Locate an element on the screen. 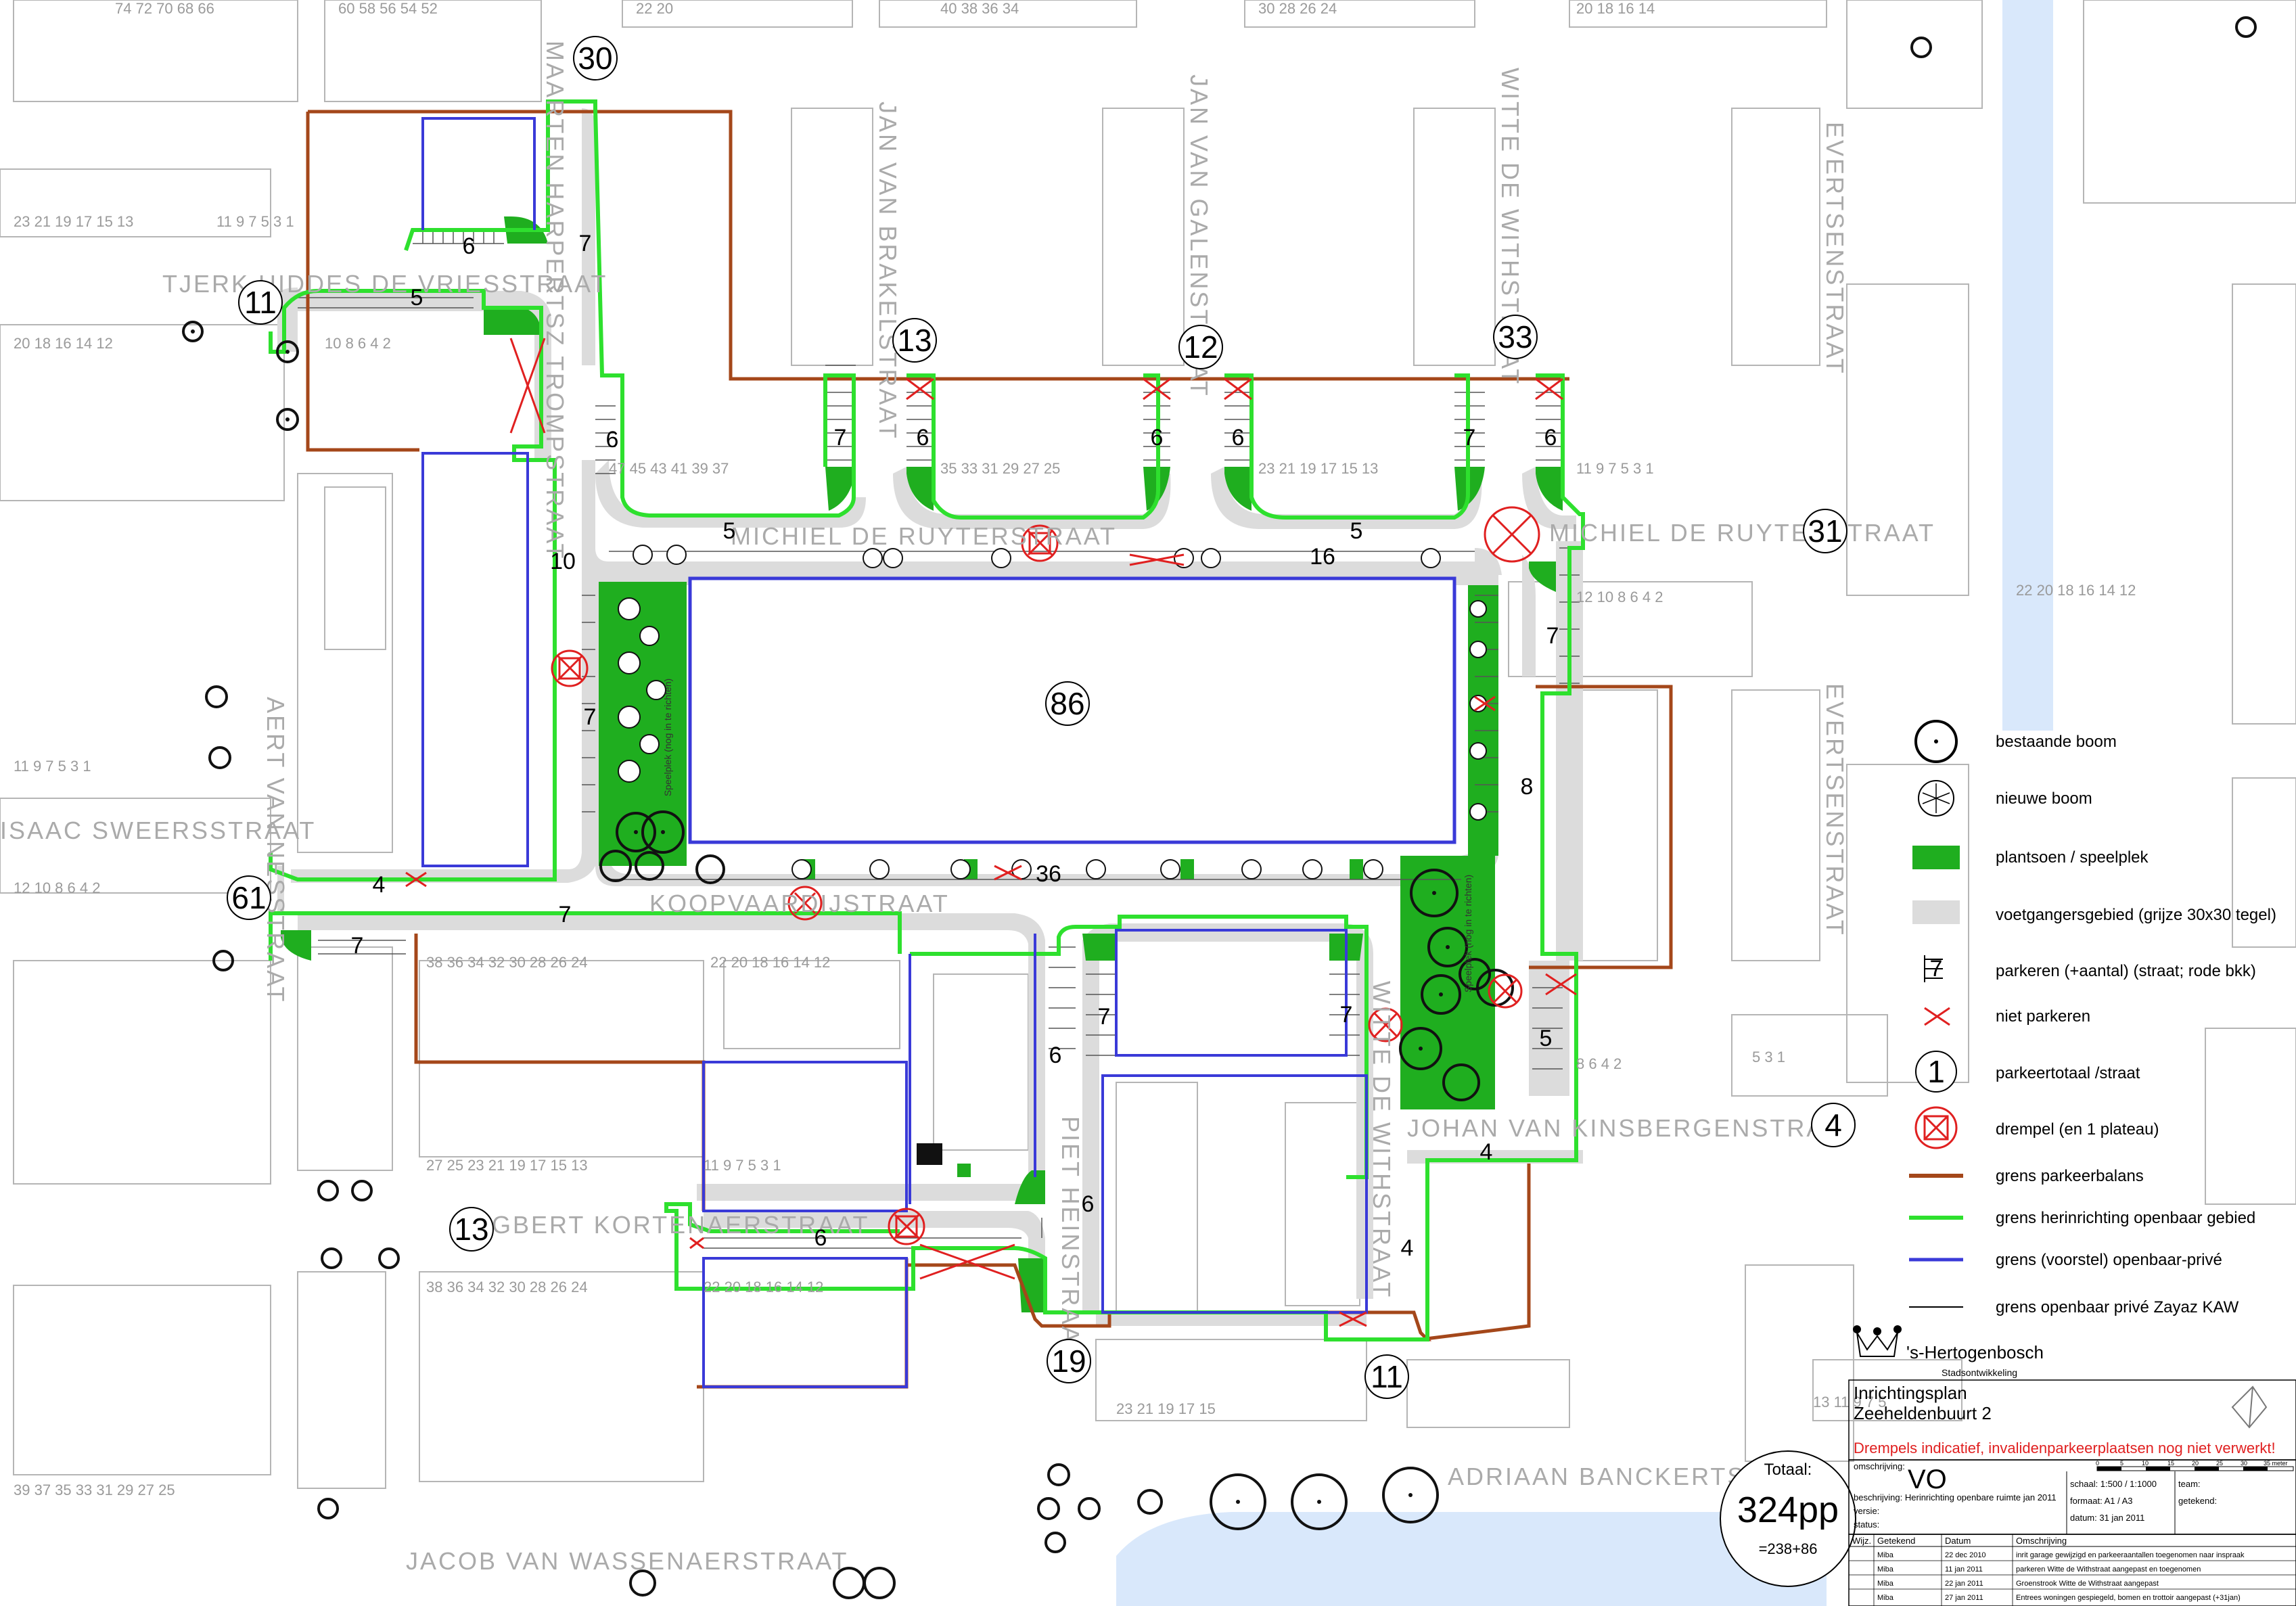  street-name: MAARTEN HARPERTSZ TROMPSTRAAT is located at coordinates (555, 300).